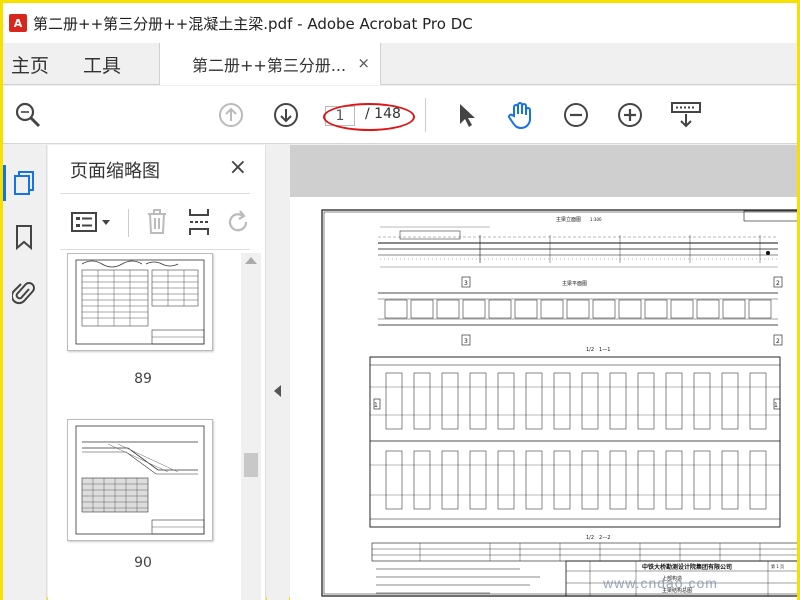 This screenshot has width=800, height=600. I want to click on thumbnail-list: 89 90, so click(146, 426).